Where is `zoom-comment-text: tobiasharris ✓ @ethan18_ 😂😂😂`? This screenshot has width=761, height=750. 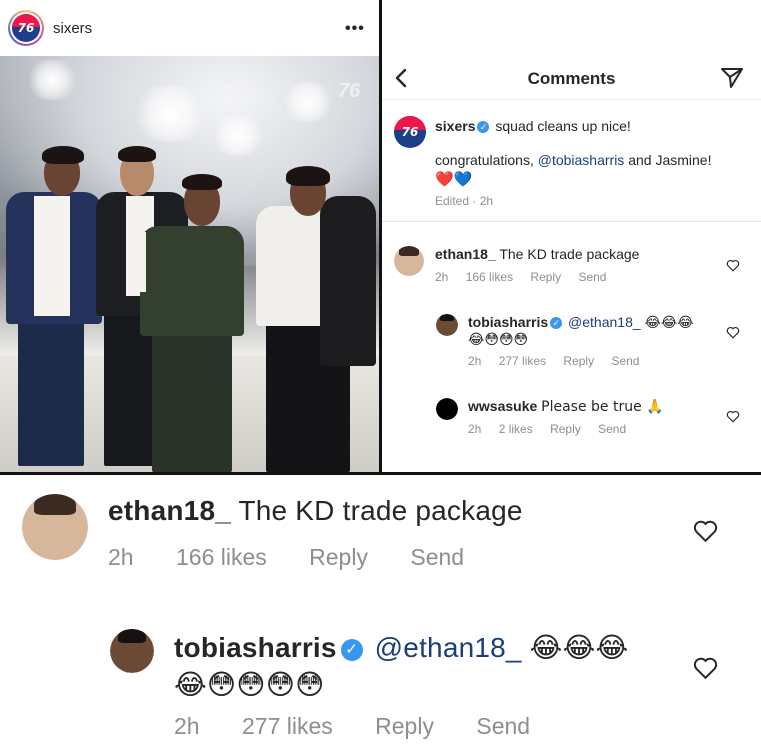
zoom-comment-text: tobiasharris ✓ @ethan18_ 😂😂😂 is located at coordinates (401, 647).